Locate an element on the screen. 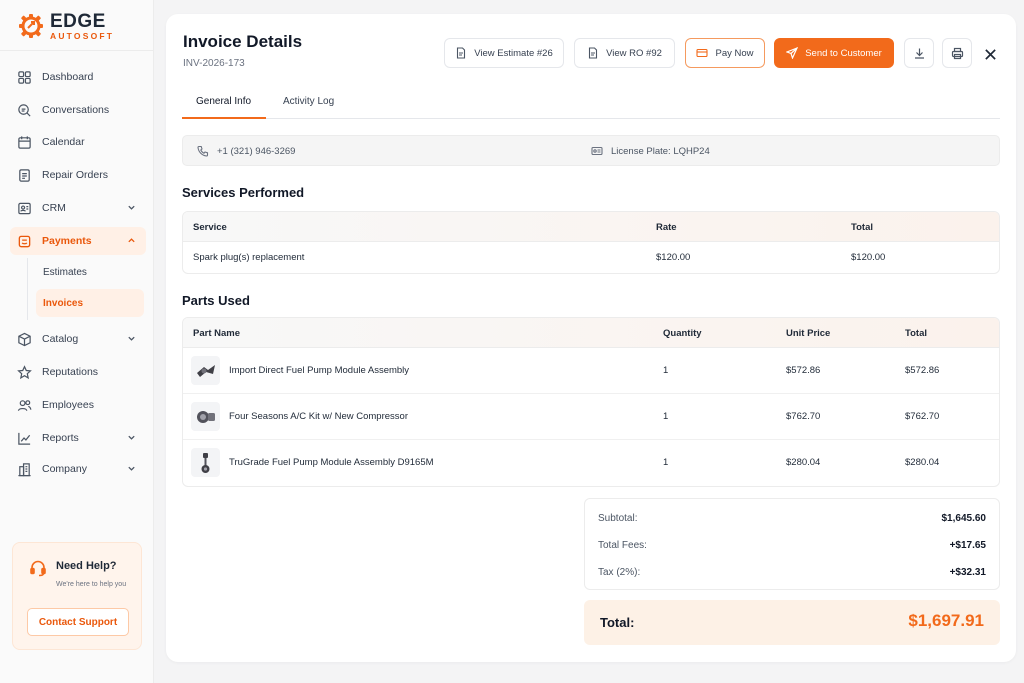 The image size is (1024, 683). column-header: Unit Price is located at coordinates (808, 333).